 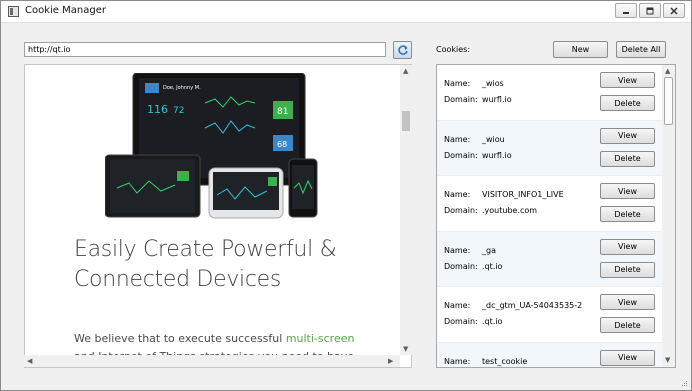 I want to click on minimize-button, so click(x=626, y=10).